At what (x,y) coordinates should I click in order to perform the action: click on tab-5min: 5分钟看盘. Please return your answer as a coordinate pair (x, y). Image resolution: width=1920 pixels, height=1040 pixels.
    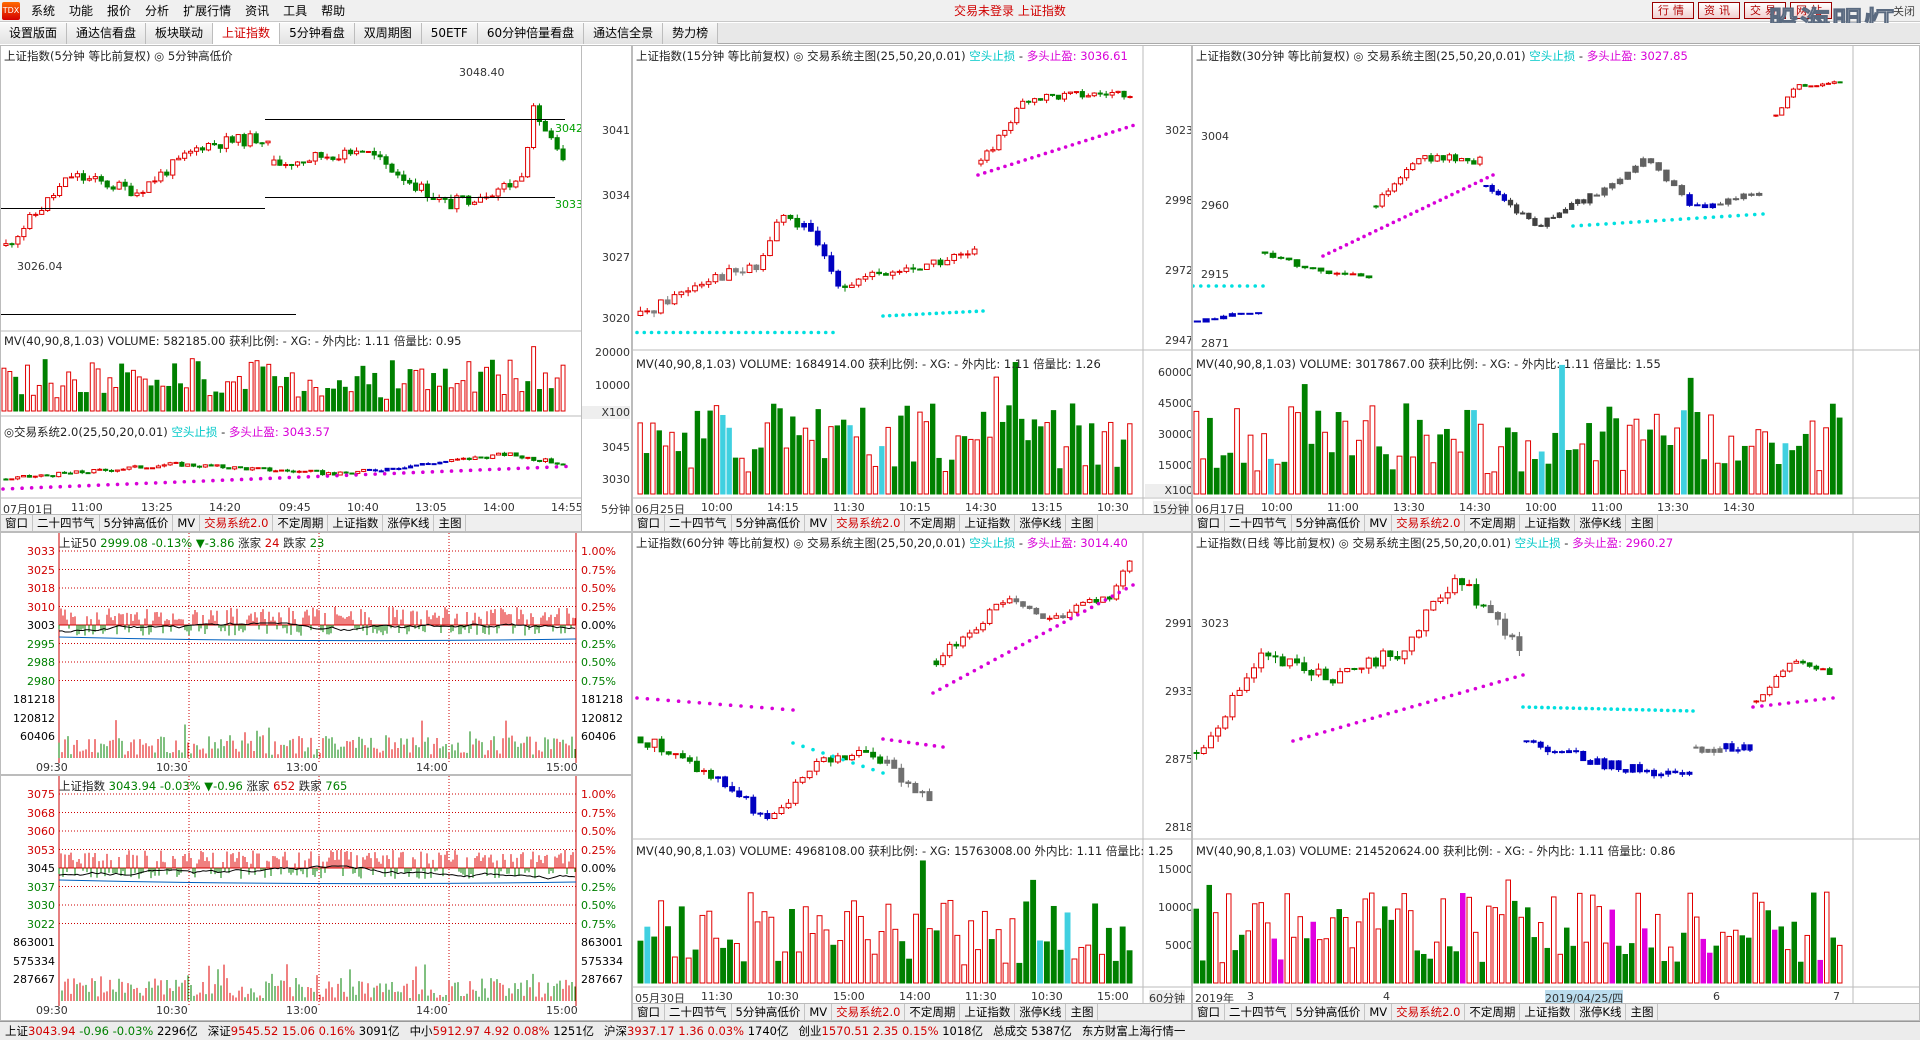
    Looking at the image, I should click on (317, 33).